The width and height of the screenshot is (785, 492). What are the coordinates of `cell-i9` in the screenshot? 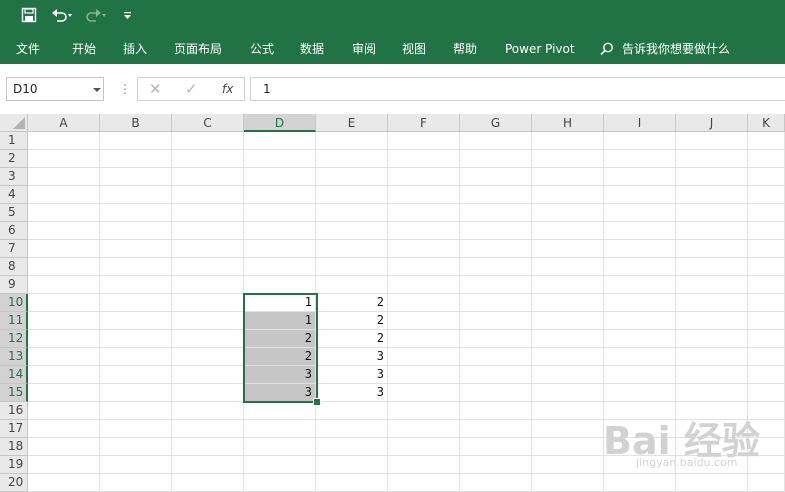 It's located at (640, 285).